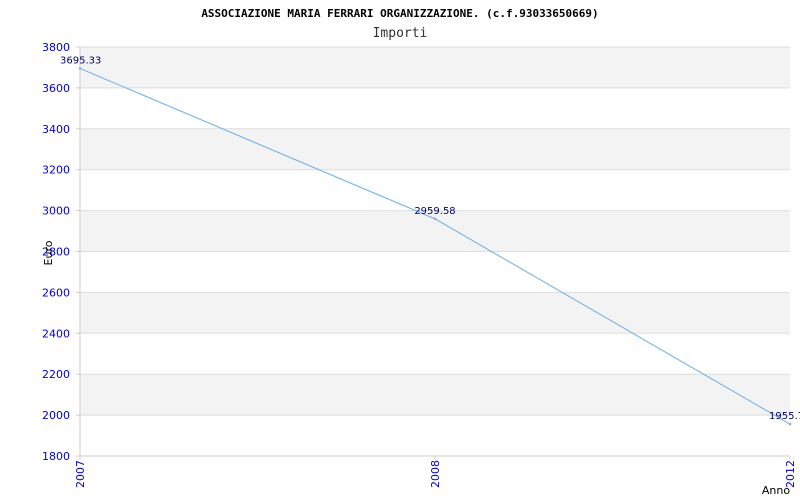 This screenshot has width=800, height=500. What do you see at coordinates (56, 129) in the screenshot?
I see `y-tick-label: 3400` at bounding box center [56, 129].